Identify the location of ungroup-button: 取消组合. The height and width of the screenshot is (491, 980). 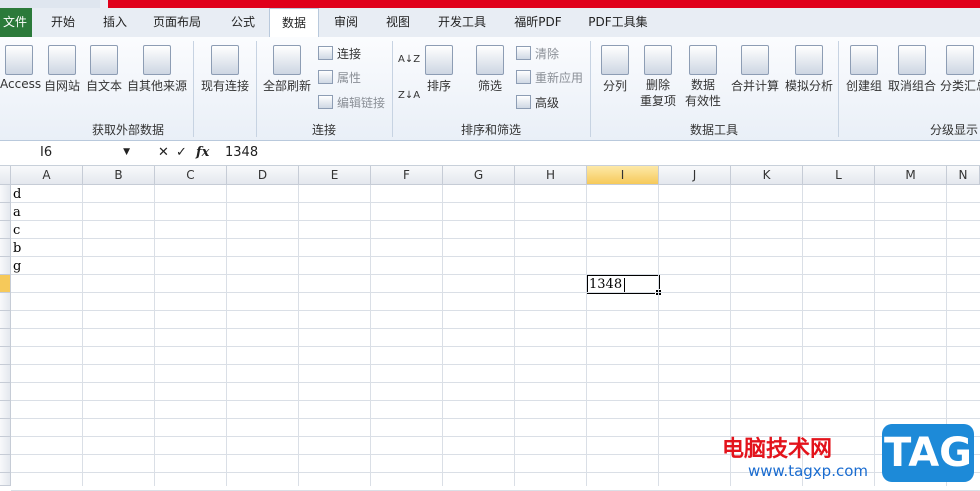
(912, 69).